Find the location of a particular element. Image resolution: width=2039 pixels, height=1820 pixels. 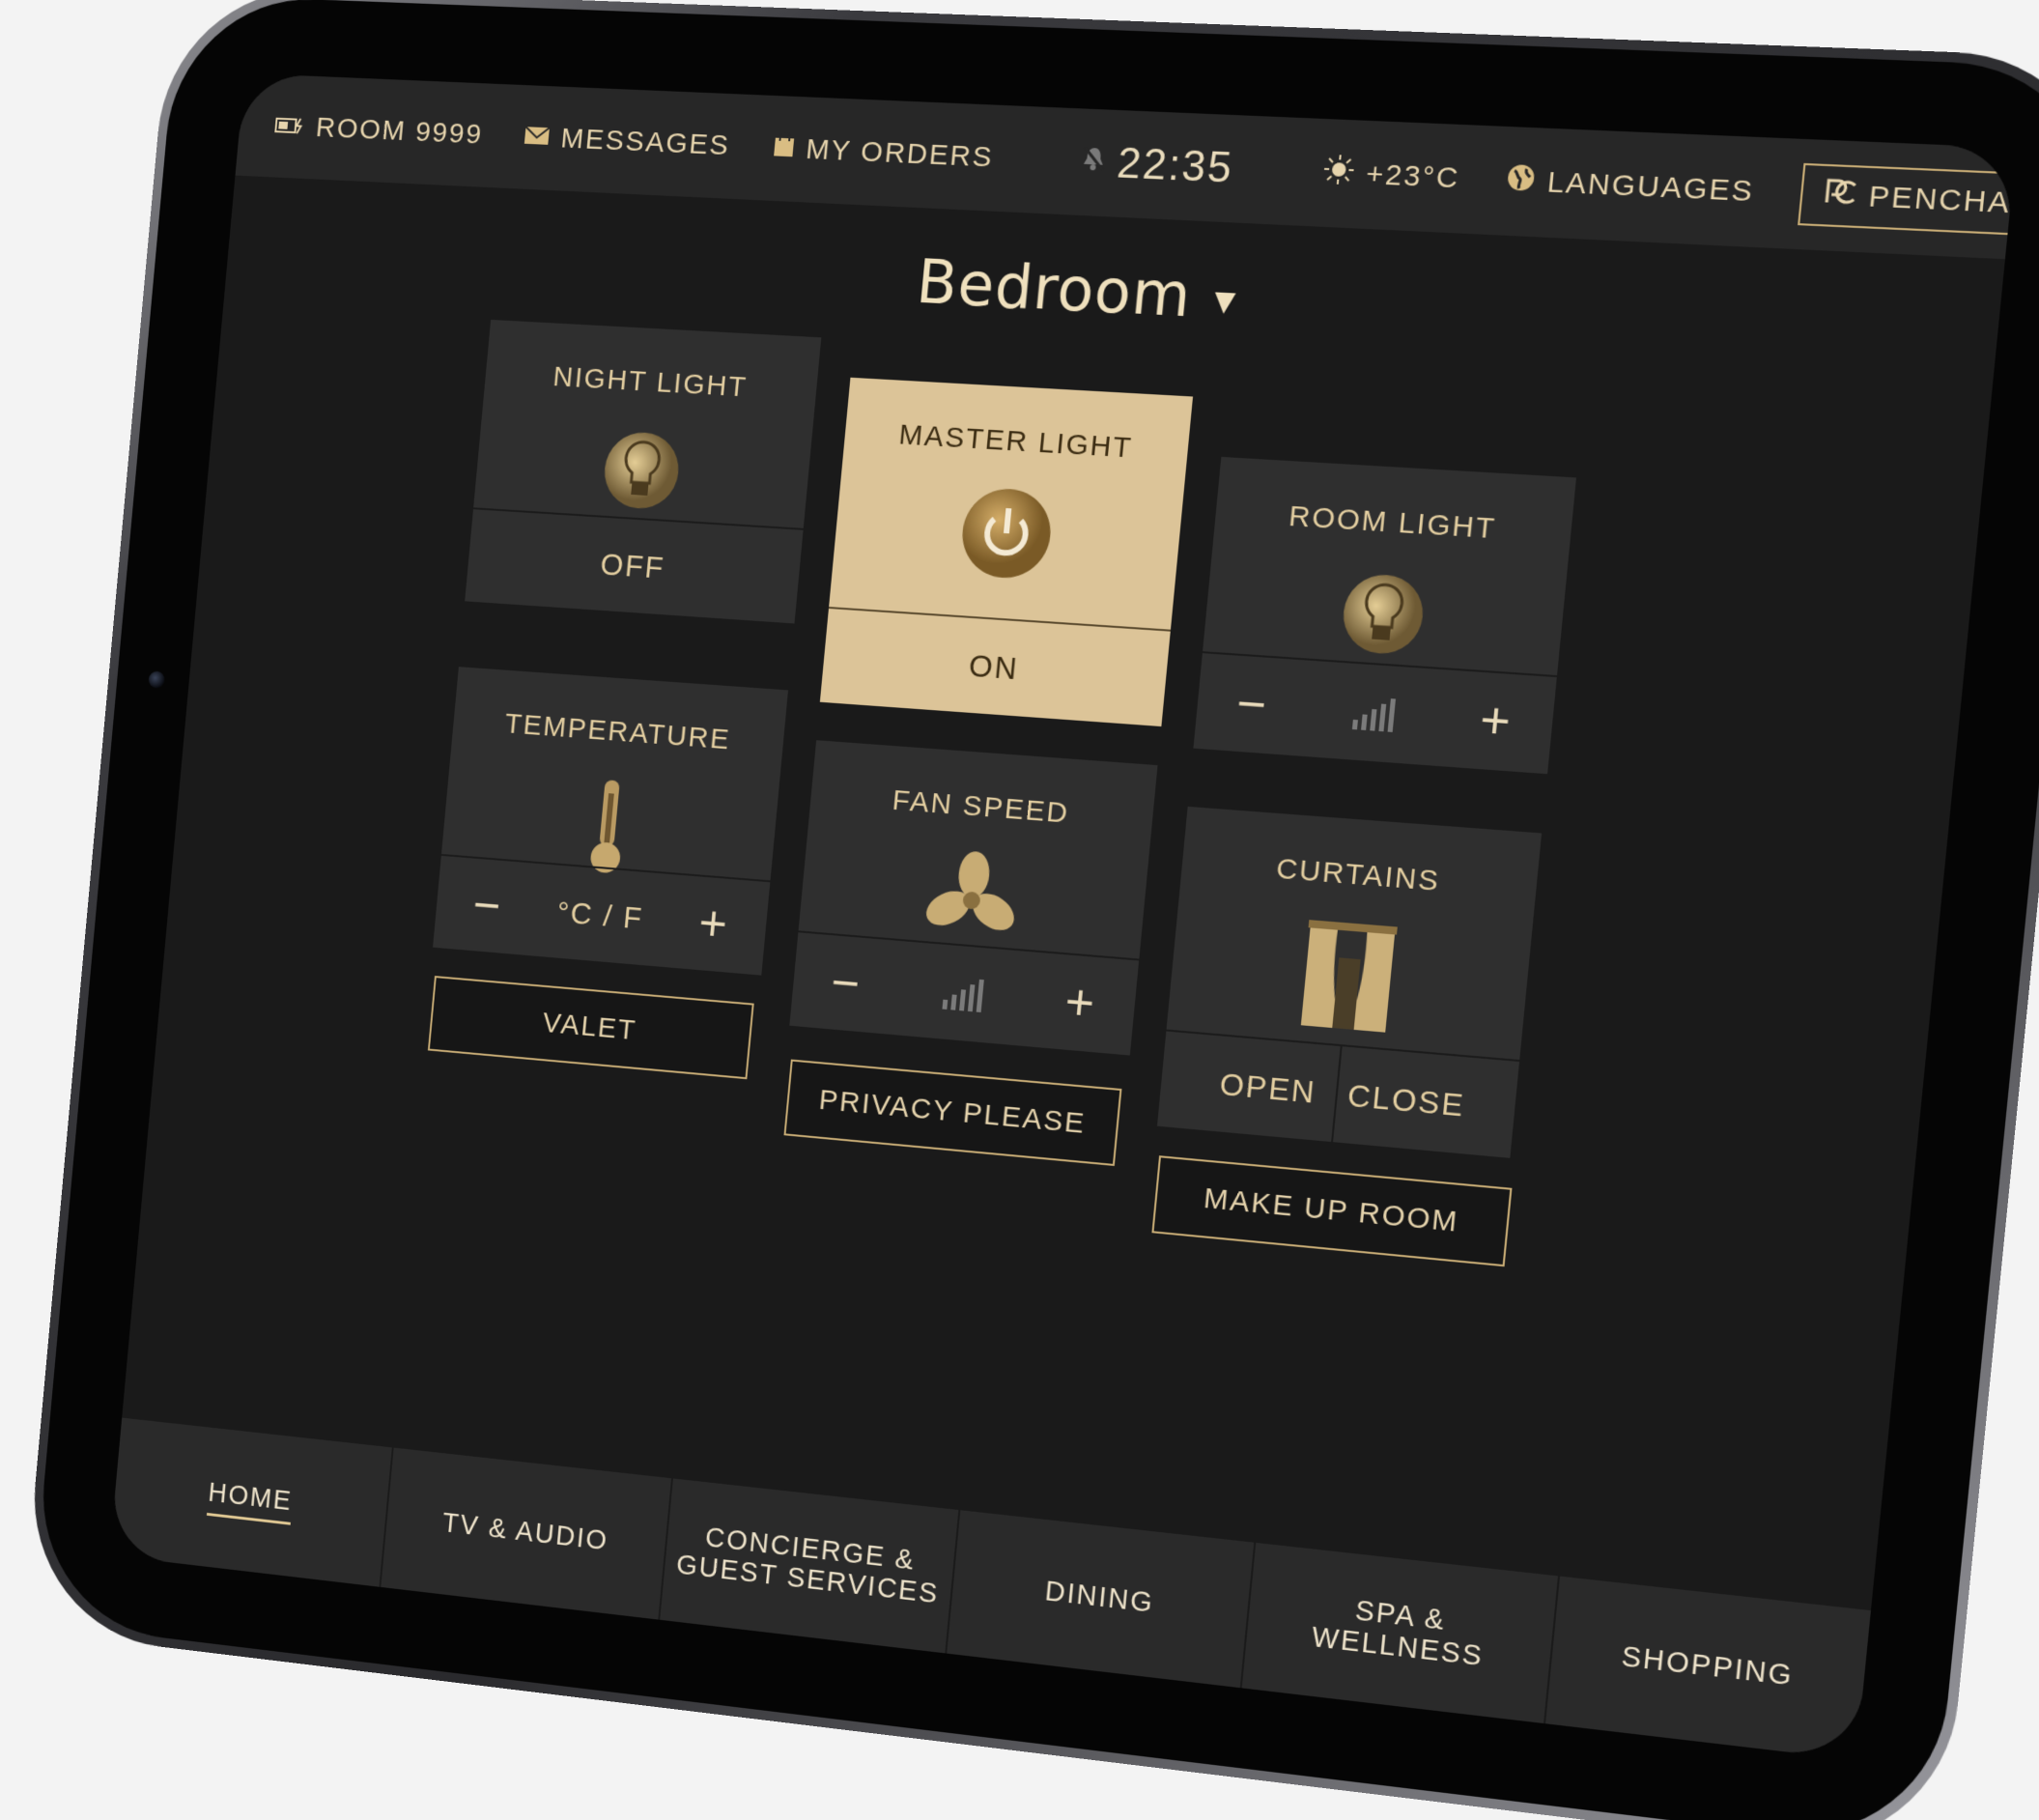

fan-speed-tile: FAN SPEED − + is located at coordinates (974, 898).